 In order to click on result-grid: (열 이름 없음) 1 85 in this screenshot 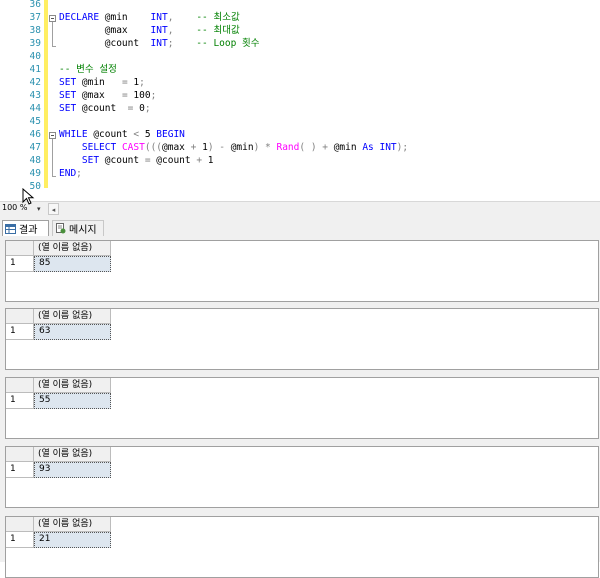, I will do `click(302, 271)`.